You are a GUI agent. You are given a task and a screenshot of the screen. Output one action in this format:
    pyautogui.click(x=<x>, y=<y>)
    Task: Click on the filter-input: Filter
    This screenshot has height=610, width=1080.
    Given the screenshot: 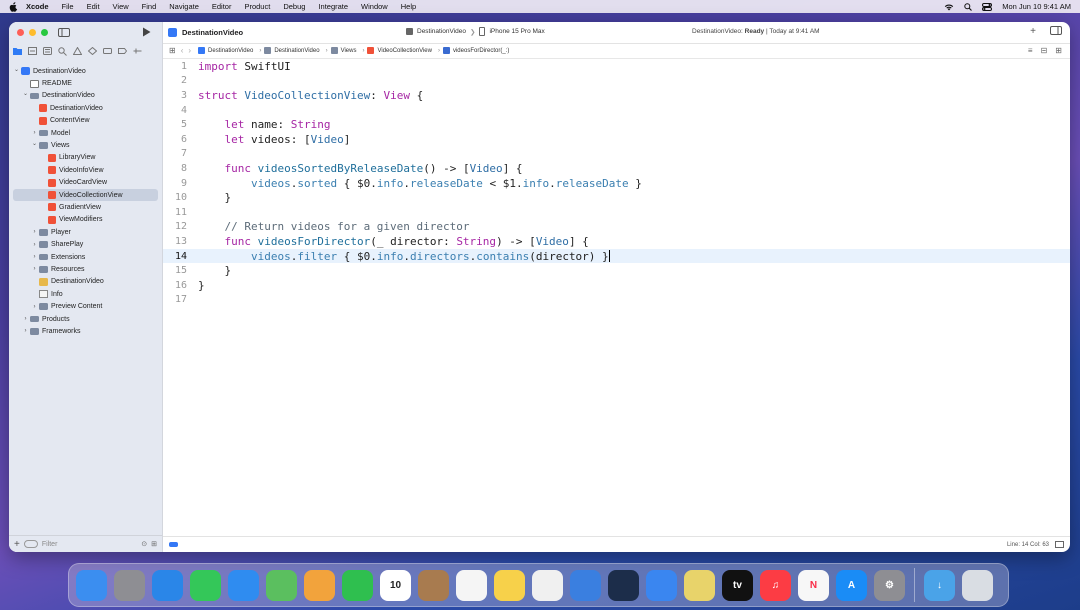 What is the action you would take?
    pyautogui.click(x=91, y=544)
    